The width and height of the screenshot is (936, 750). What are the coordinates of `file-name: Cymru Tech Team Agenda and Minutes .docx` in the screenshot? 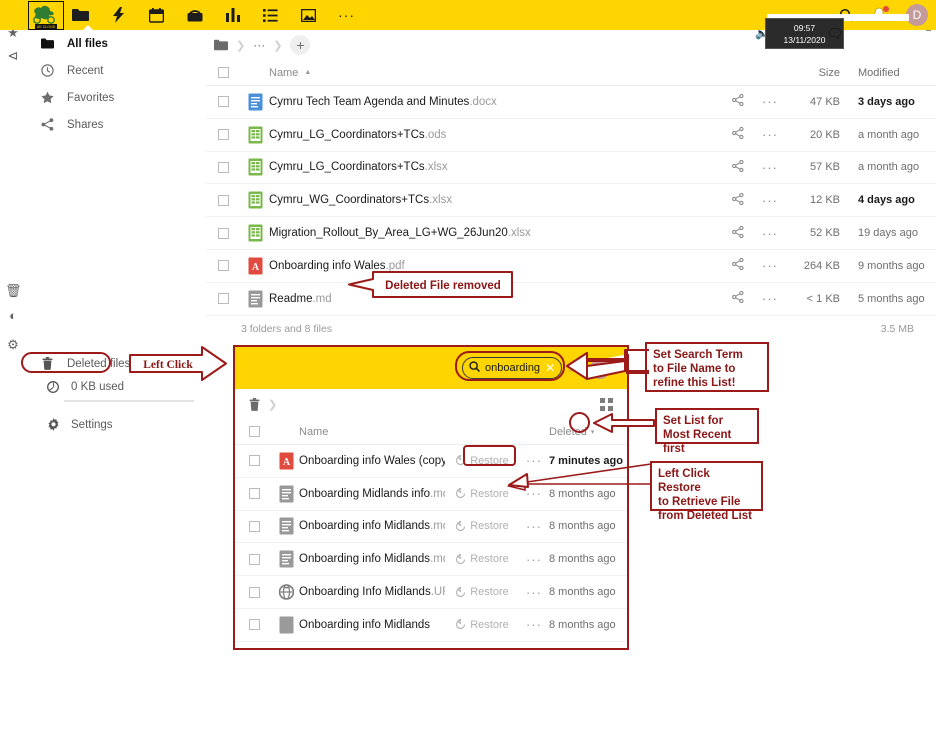 It's located at (495, 102).